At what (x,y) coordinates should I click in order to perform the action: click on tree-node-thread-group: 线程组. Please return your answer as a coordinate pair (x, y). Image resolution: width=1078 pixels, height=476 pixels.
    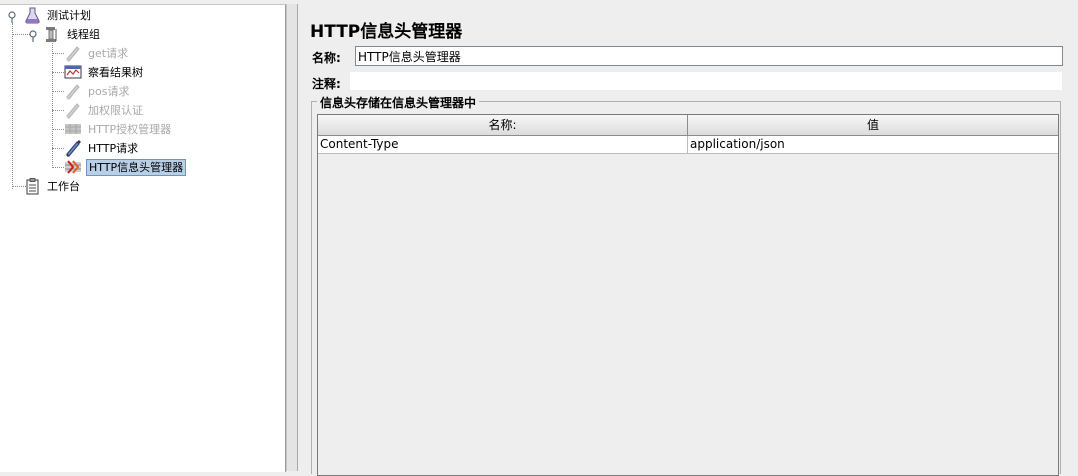
    Looking at the image, I should click on (73, 34).